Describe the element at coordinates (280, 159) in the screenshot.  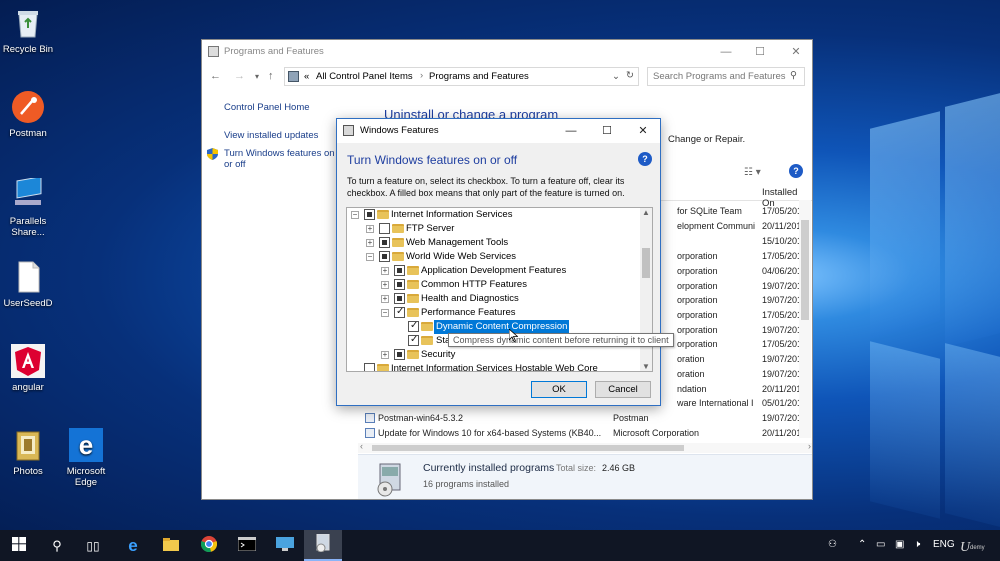
I see `turn-windows-features-link: Turn Windows features on or off` at that location.